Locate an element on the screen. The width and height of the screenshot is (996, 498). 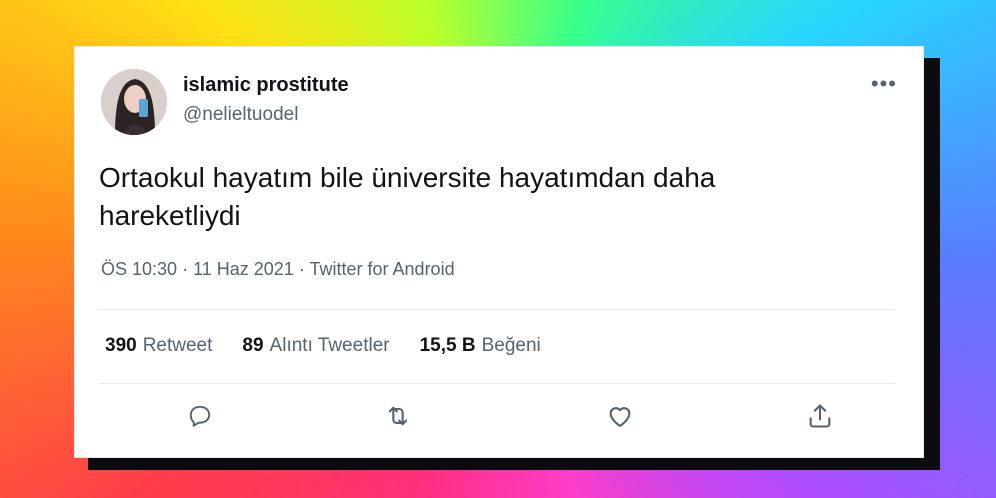
reply-icon is located at coordinates (200, 416).